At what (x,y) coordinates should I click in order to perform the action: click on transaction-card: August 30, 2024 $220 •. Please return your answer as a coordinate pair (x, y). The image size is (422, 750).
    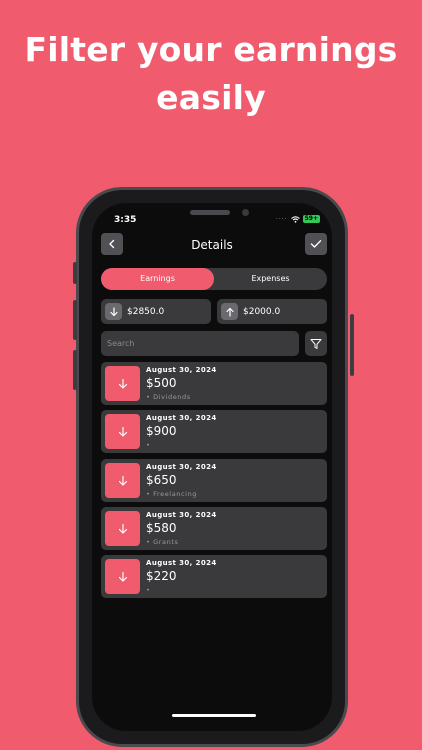
    Looking at the image, I should click on (214, 576).